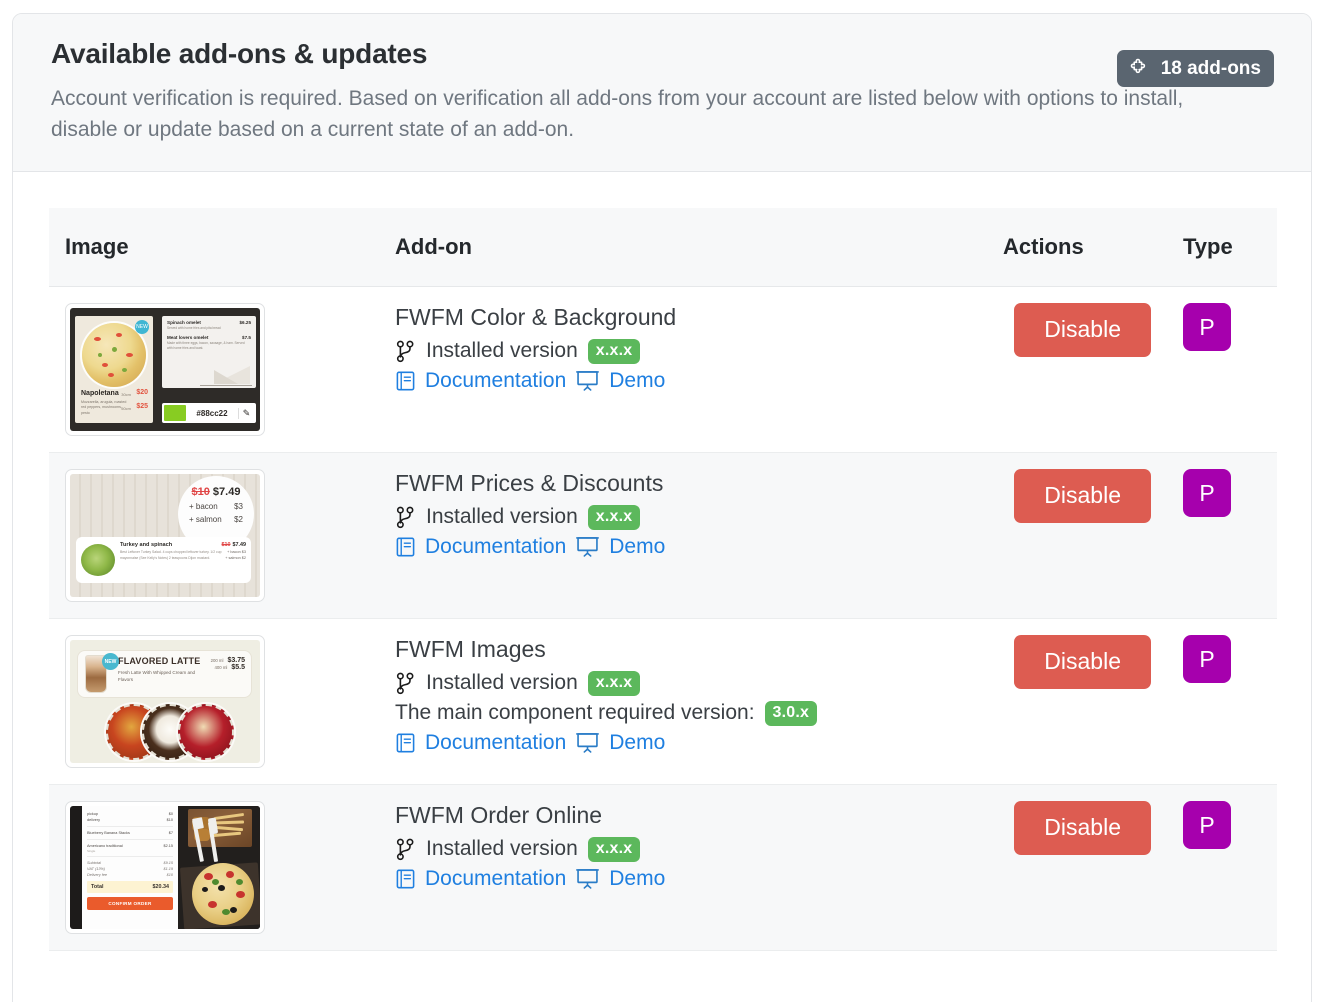  Describe the element at coordinates (94, 863) in the screenshot. I see `thumb-subtotal-label: Subtotal` at that location.